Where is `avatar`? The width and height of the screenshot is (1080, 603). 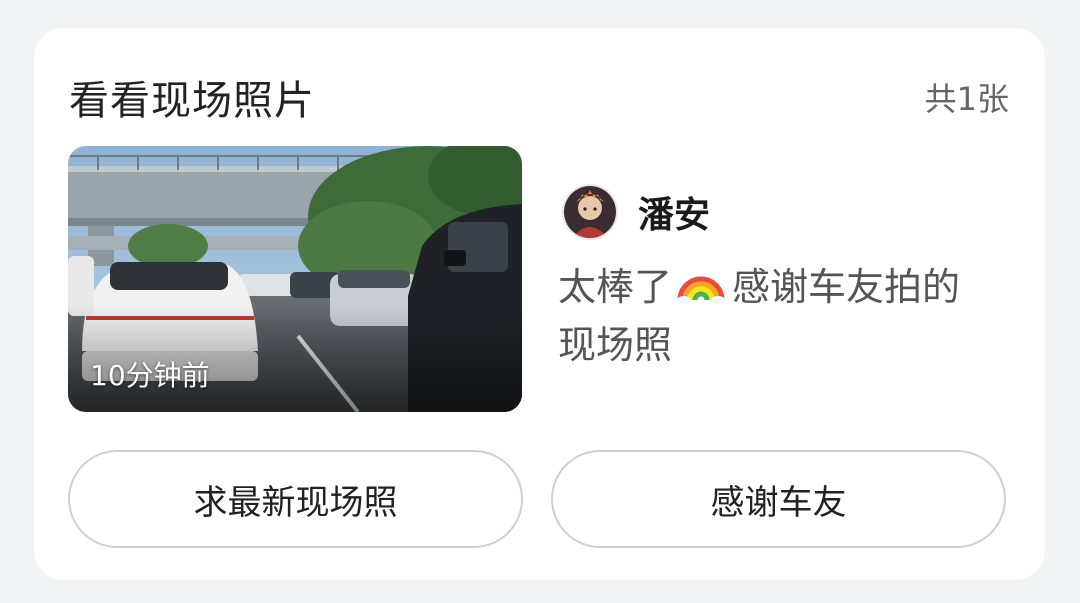
avatar is located at coordinates (590, 212).